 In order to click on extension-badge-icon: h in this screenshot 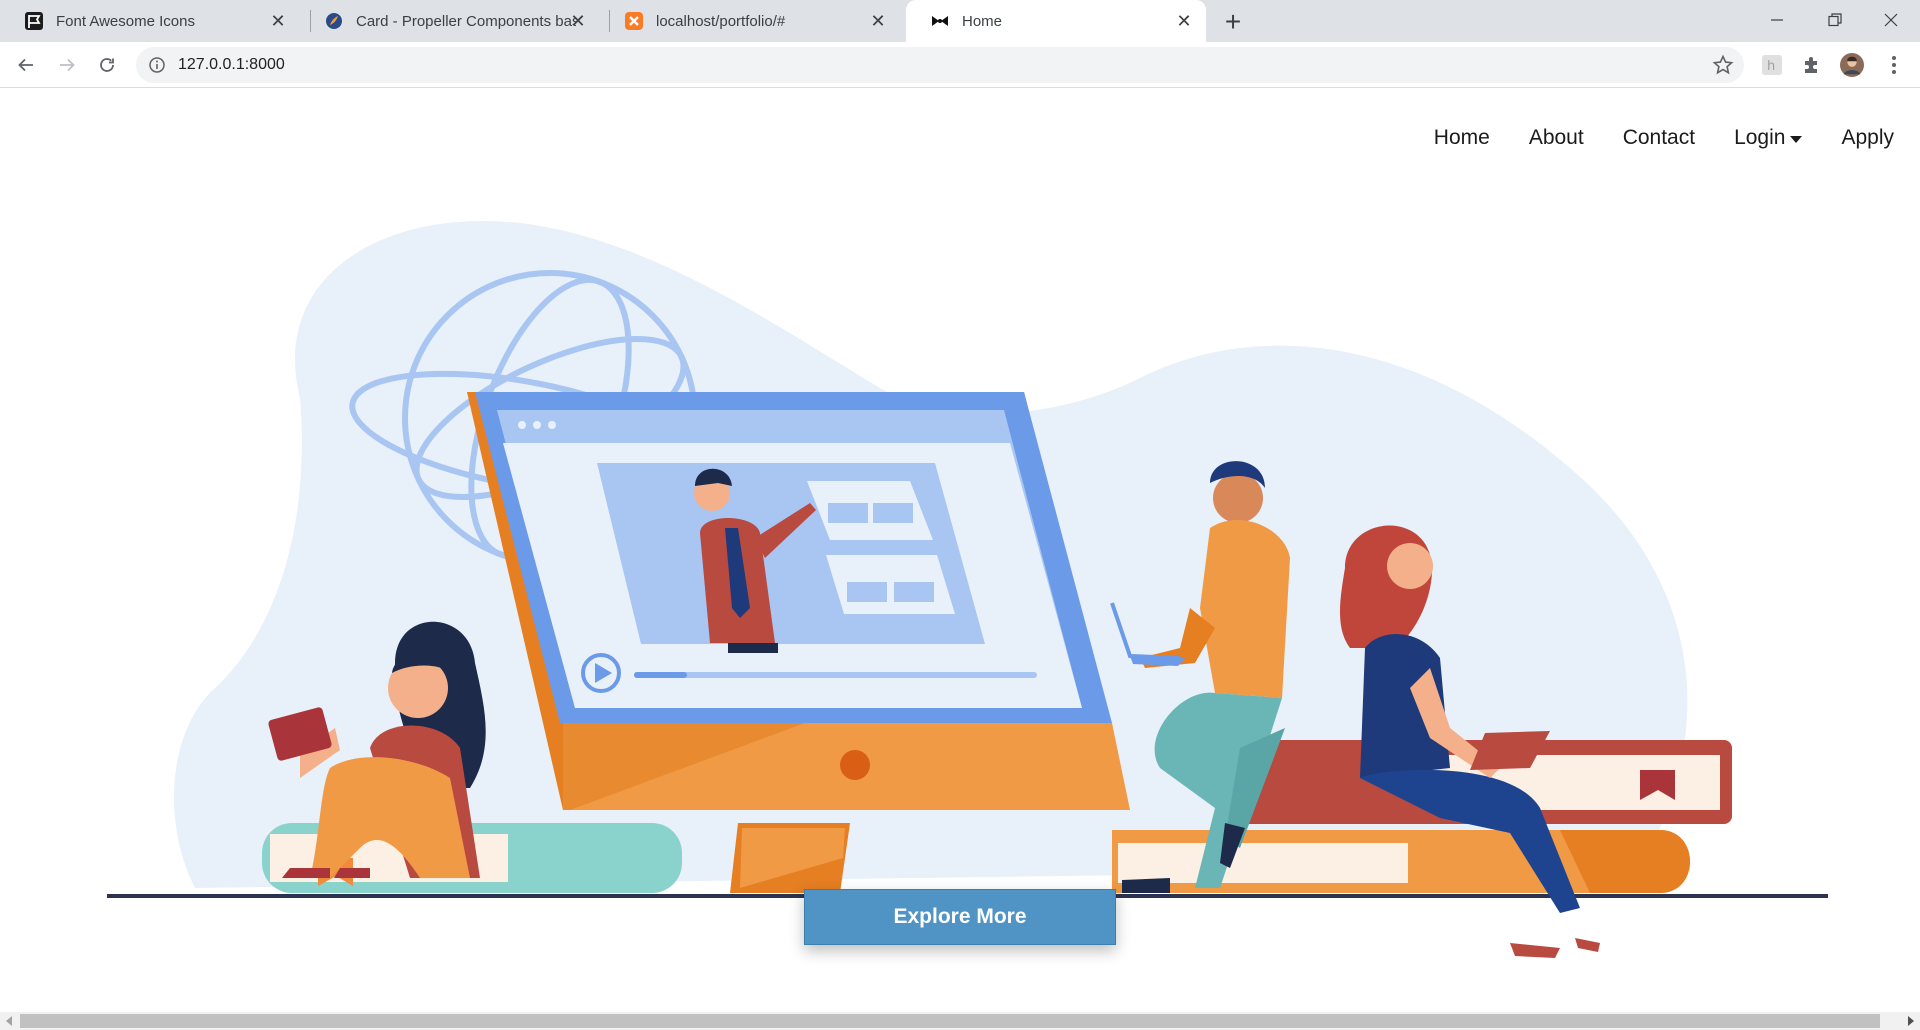, I will do `click(1772, 65)`.